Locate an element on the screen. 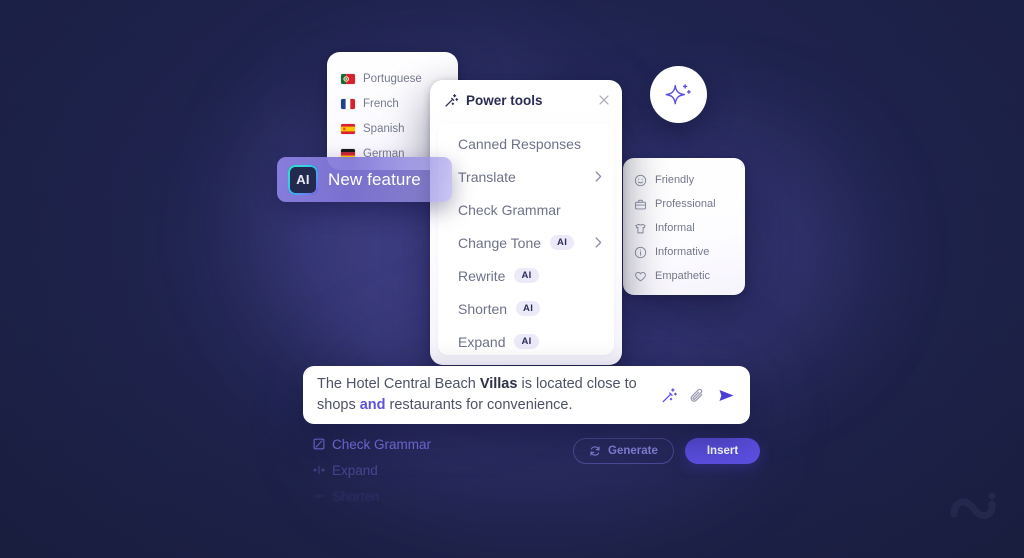  menu-item-label: Change Tone is located at coordinates (500, 242).